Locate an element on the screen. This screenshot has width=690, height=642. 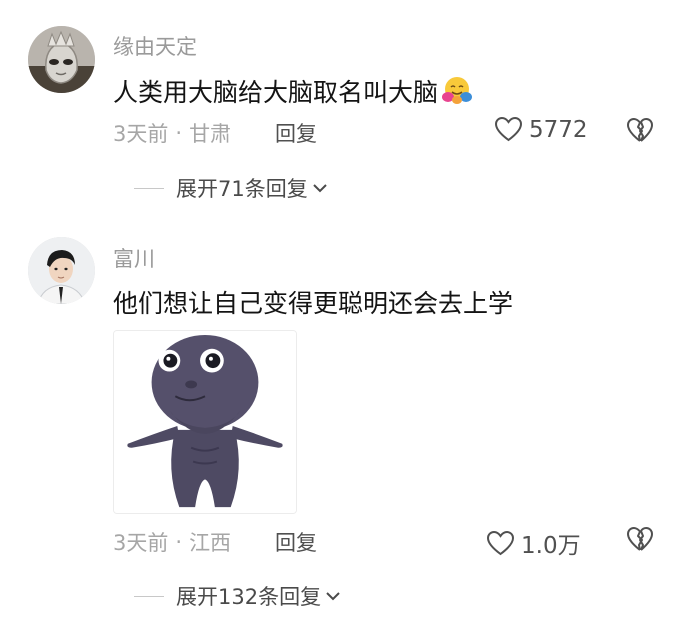
sticker-creature-image is located at coordinates (205, 422).